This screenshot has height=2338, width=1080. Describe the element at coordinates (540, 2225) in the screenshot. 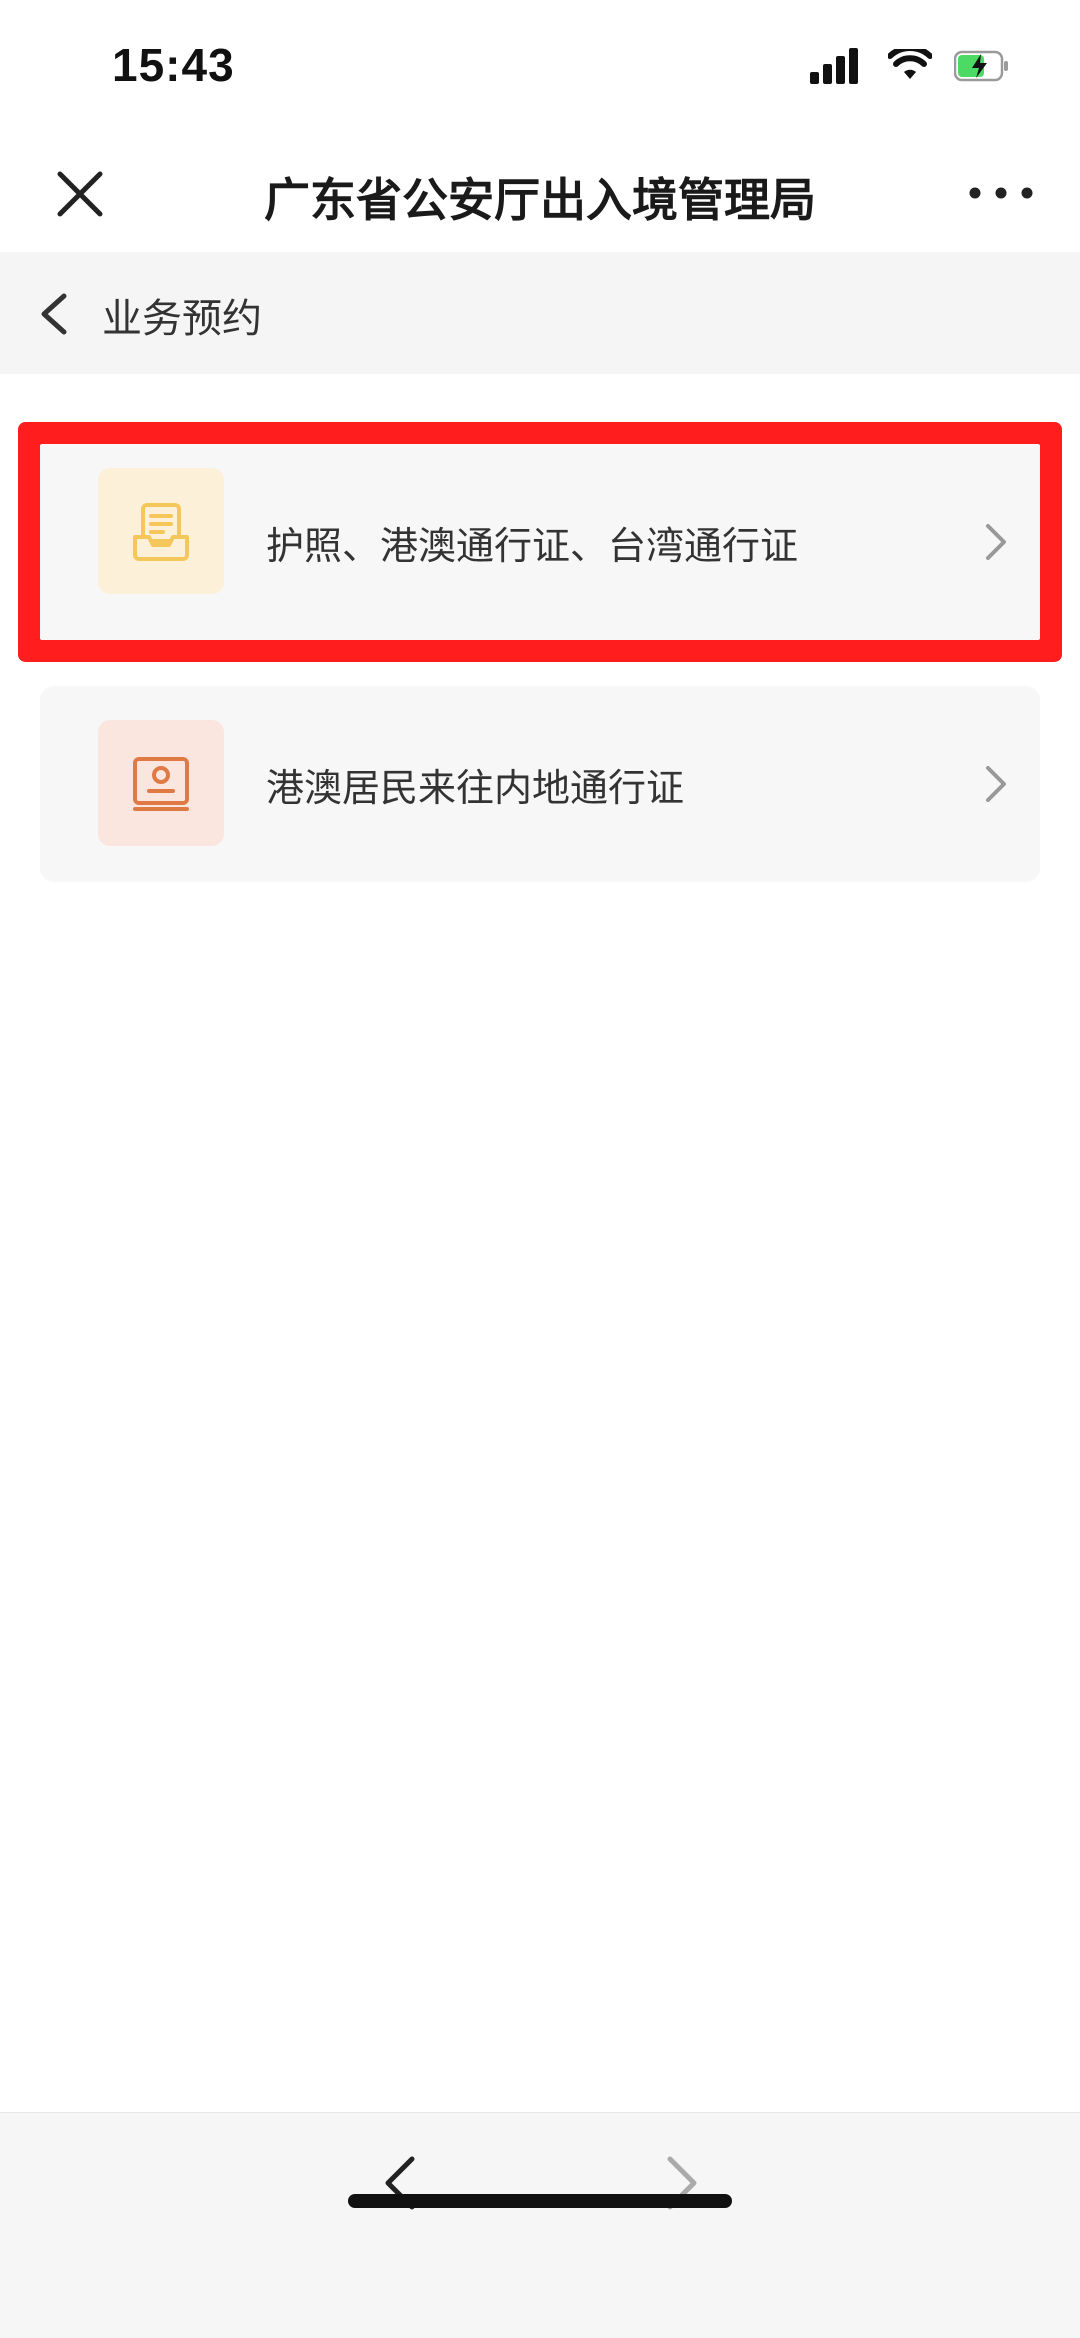

I see `bottom-toolbar` at that location.